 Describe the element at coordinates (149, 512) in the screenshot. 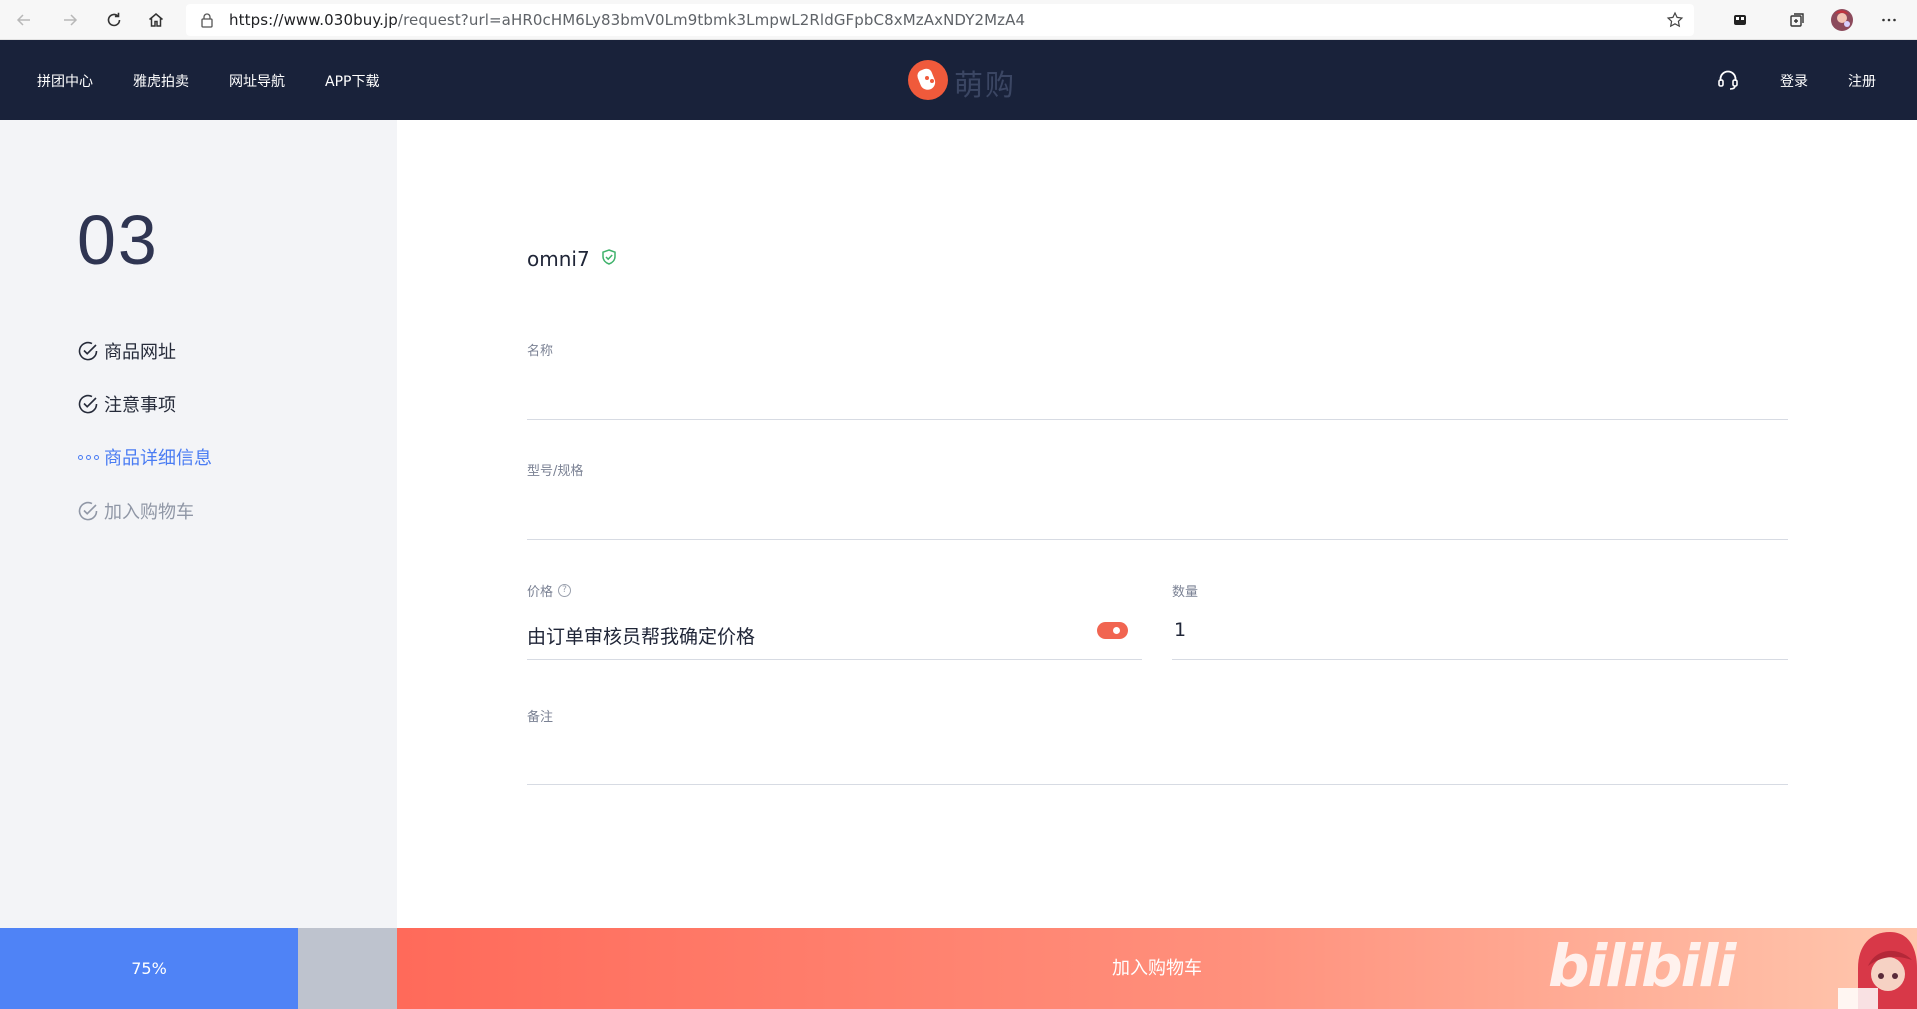

I see `step-label: 加入购物车` at that location.